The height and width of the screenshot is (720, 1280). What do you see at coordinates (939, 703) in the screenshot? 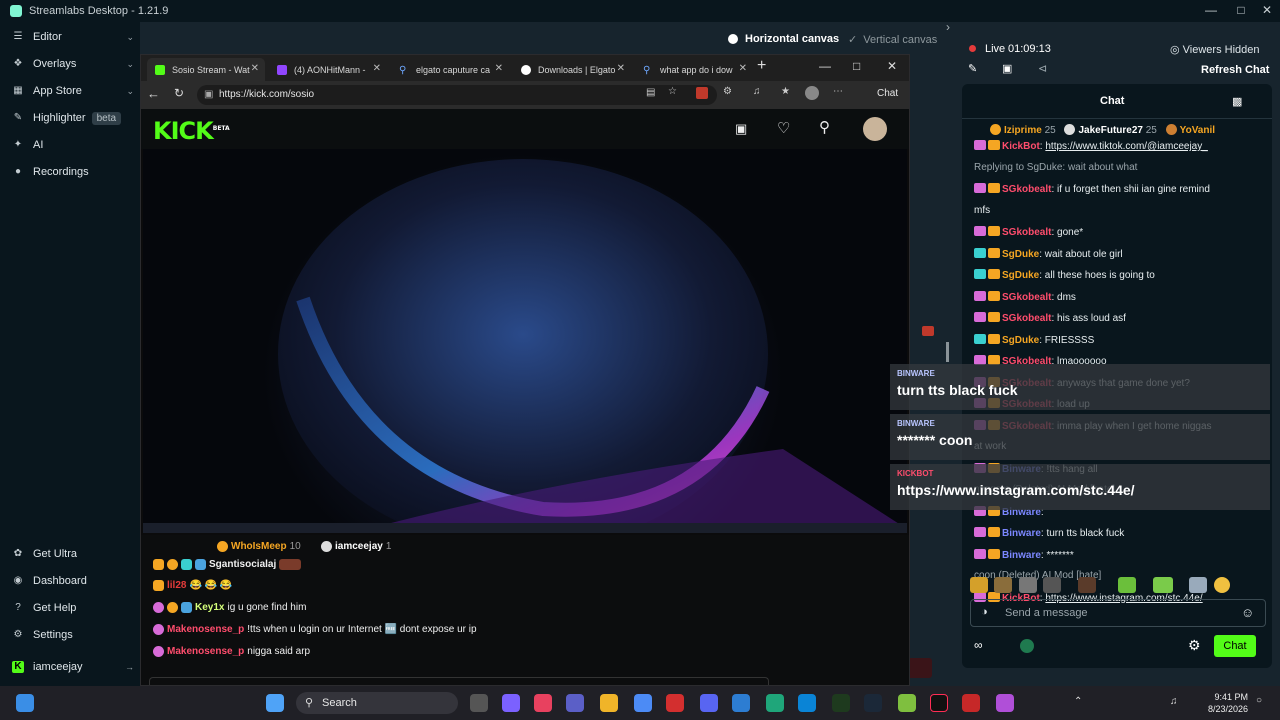
I see `tiktok-icon` at bounding box center [939, 703].